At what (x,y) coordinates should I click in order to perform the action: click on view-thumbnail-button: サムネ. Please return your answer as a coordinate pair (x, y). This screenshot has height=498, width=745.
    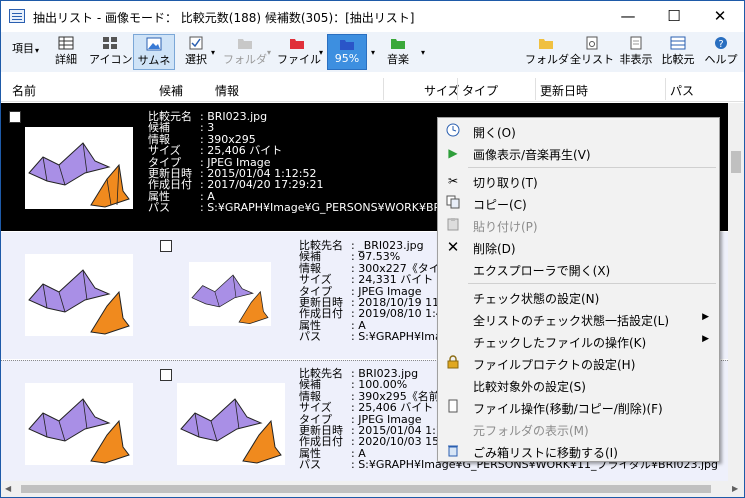
    Looking at the image, I should click on (154, 52).